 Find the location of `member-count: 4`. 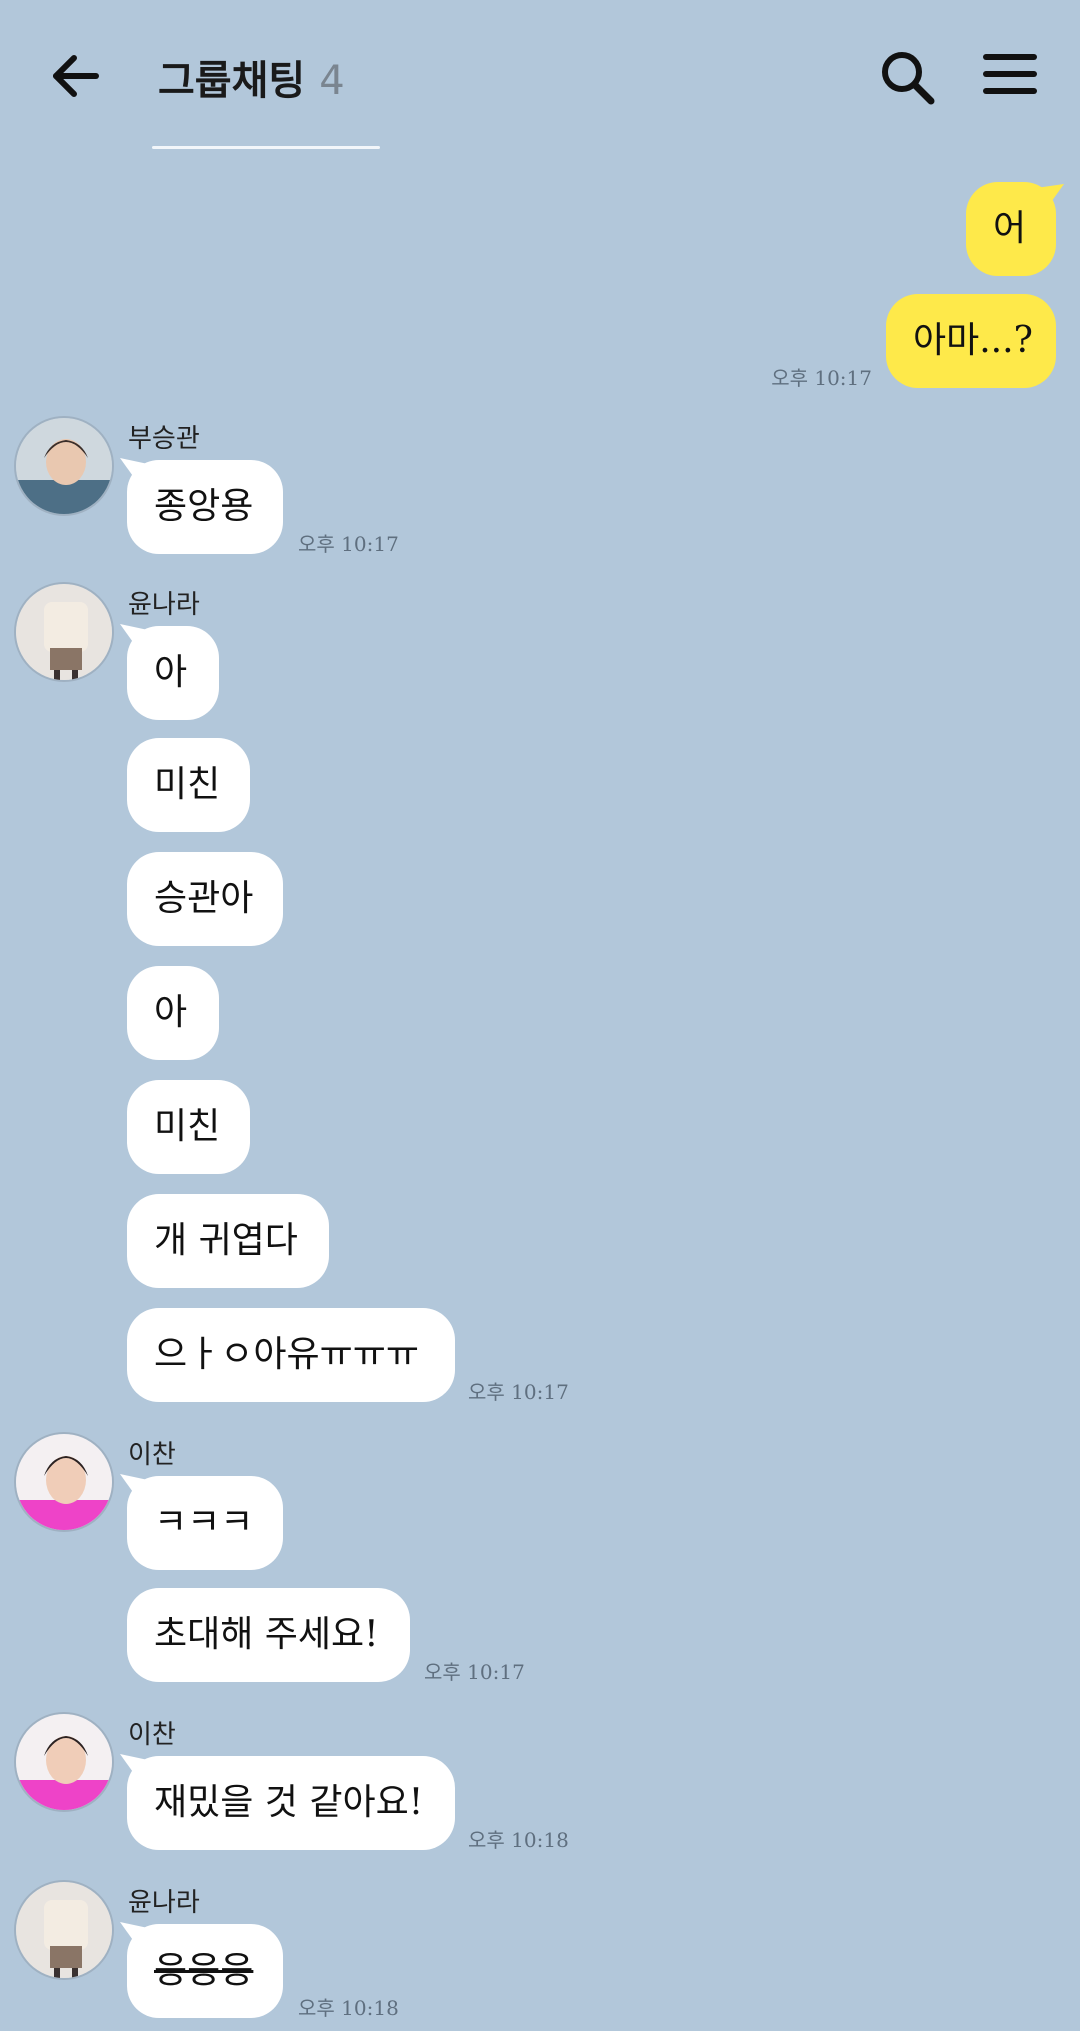

member-count: 4 is located at coordinates (332, 81).